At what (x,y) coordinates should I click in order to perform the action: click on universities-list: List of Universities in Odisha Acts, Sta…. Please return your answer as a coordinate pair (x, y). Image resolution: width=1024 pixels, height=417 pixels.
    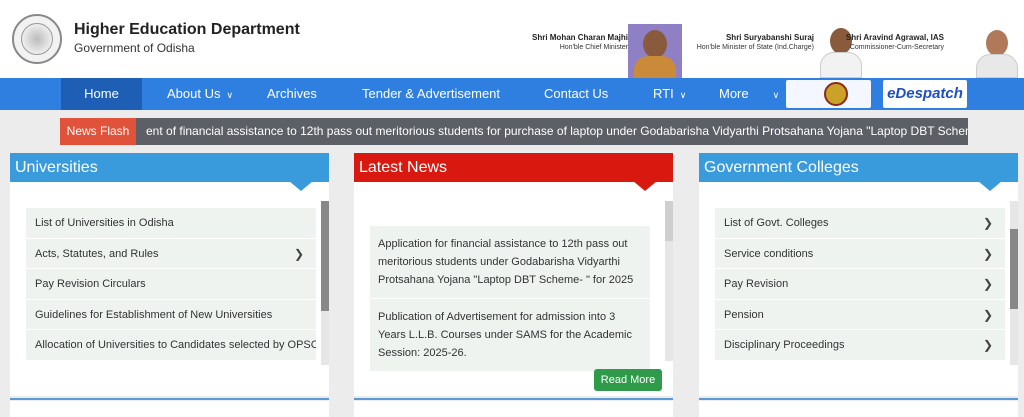
    Looking at the image, I should click on (171, 284).